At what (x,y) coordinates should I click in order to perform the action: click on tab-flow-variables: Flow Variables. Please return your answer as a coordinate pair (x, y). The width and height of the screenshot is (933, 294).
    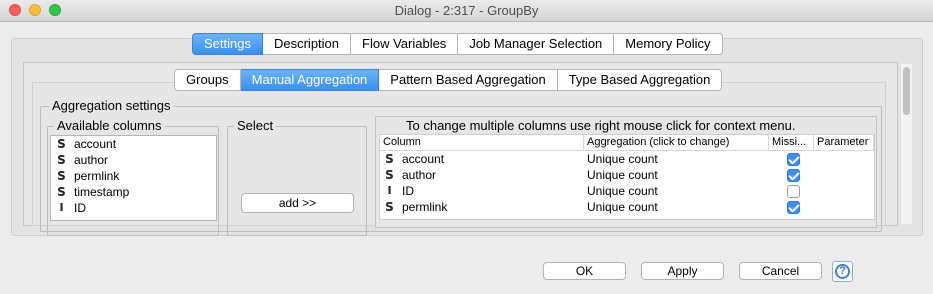
    Looking at the image, I should click on (405, 44).